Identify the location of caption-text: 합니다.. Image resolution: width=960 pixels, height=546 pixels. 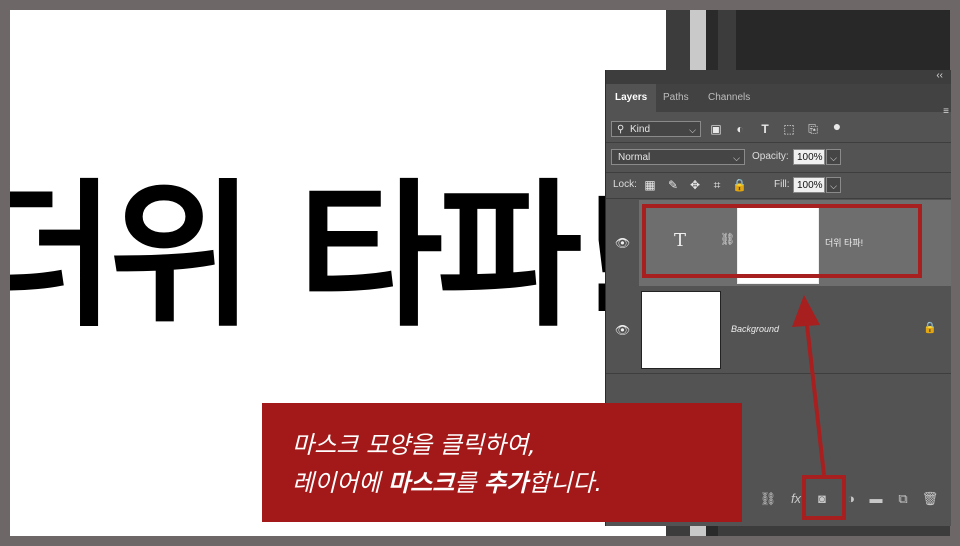
(565, 483).